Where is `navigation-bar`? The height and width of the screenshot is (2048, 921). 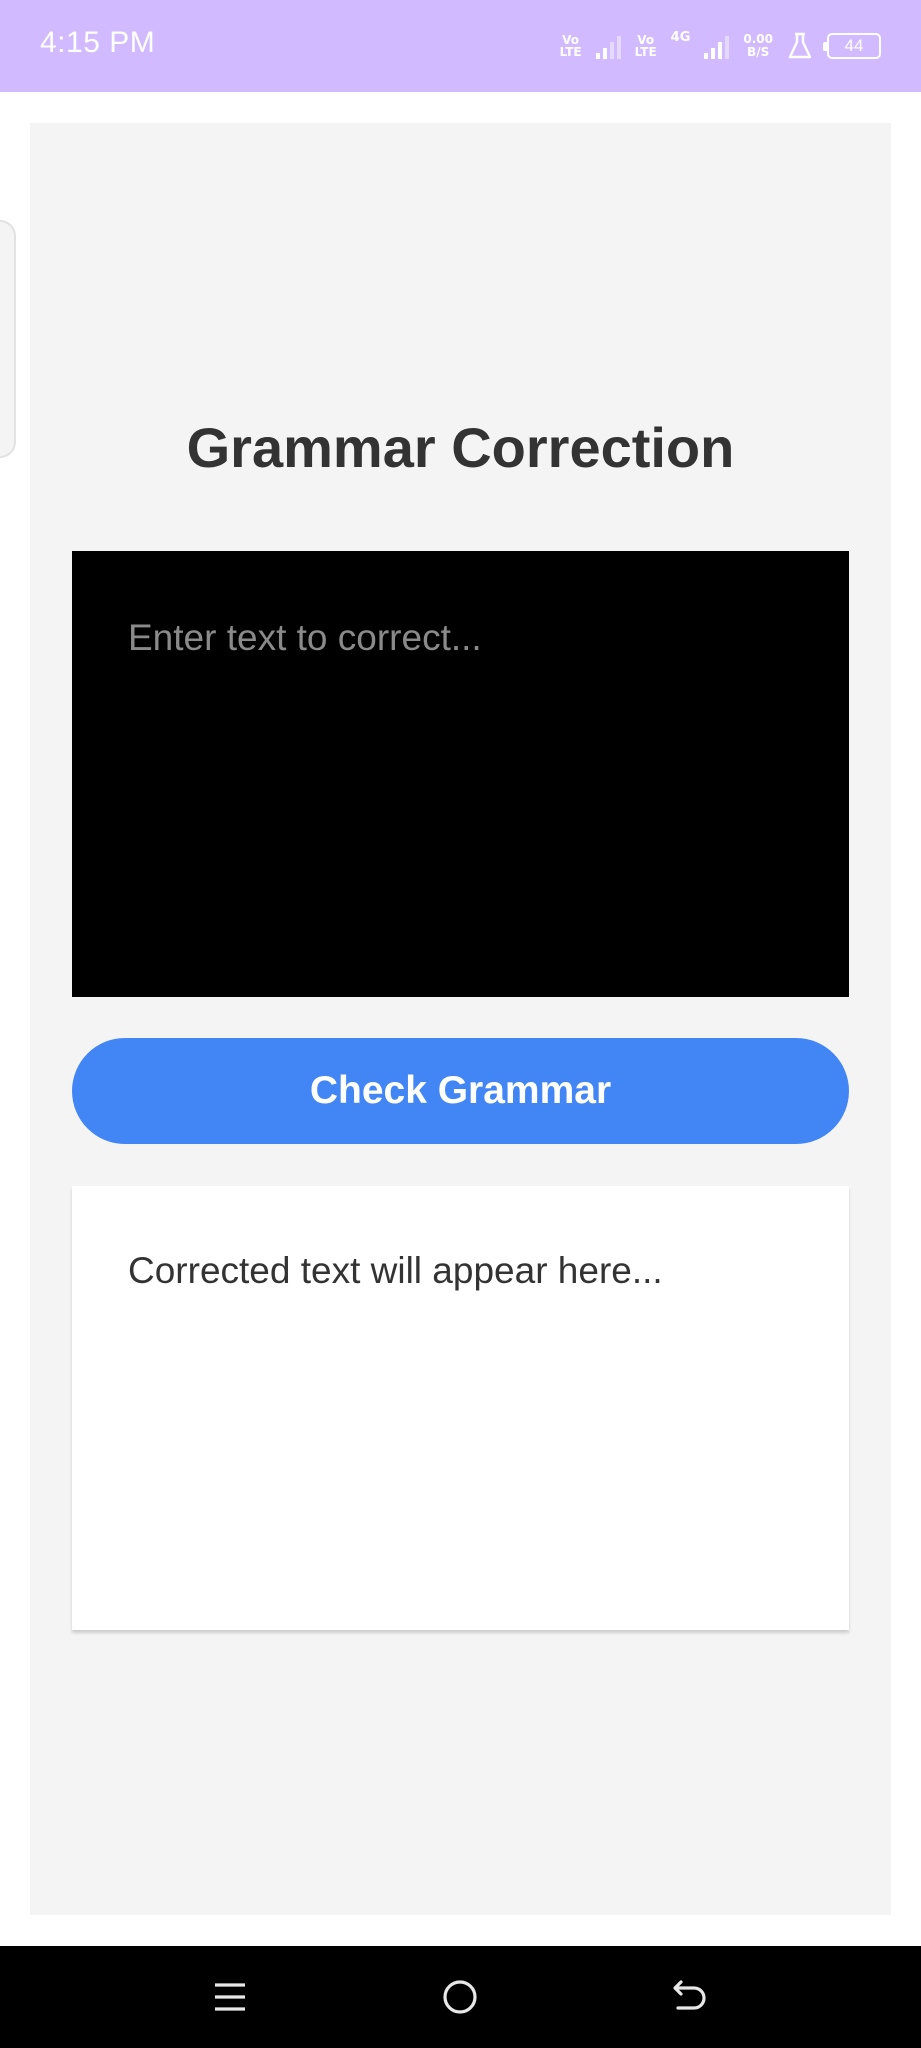 navigation-bar is located at coordinates (460, 1997).